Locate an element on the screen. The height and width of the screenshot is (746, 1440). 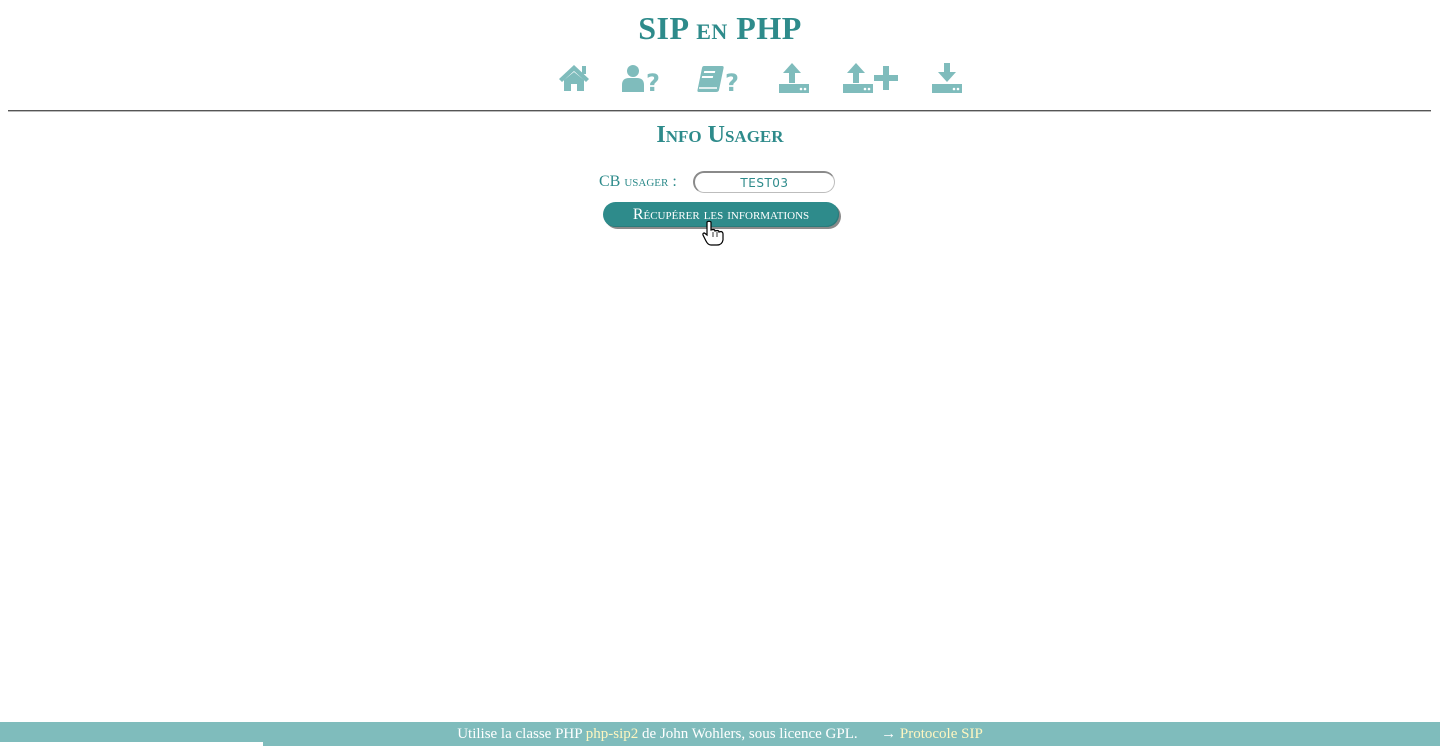
download-icon is located at coordinates (947, 78).